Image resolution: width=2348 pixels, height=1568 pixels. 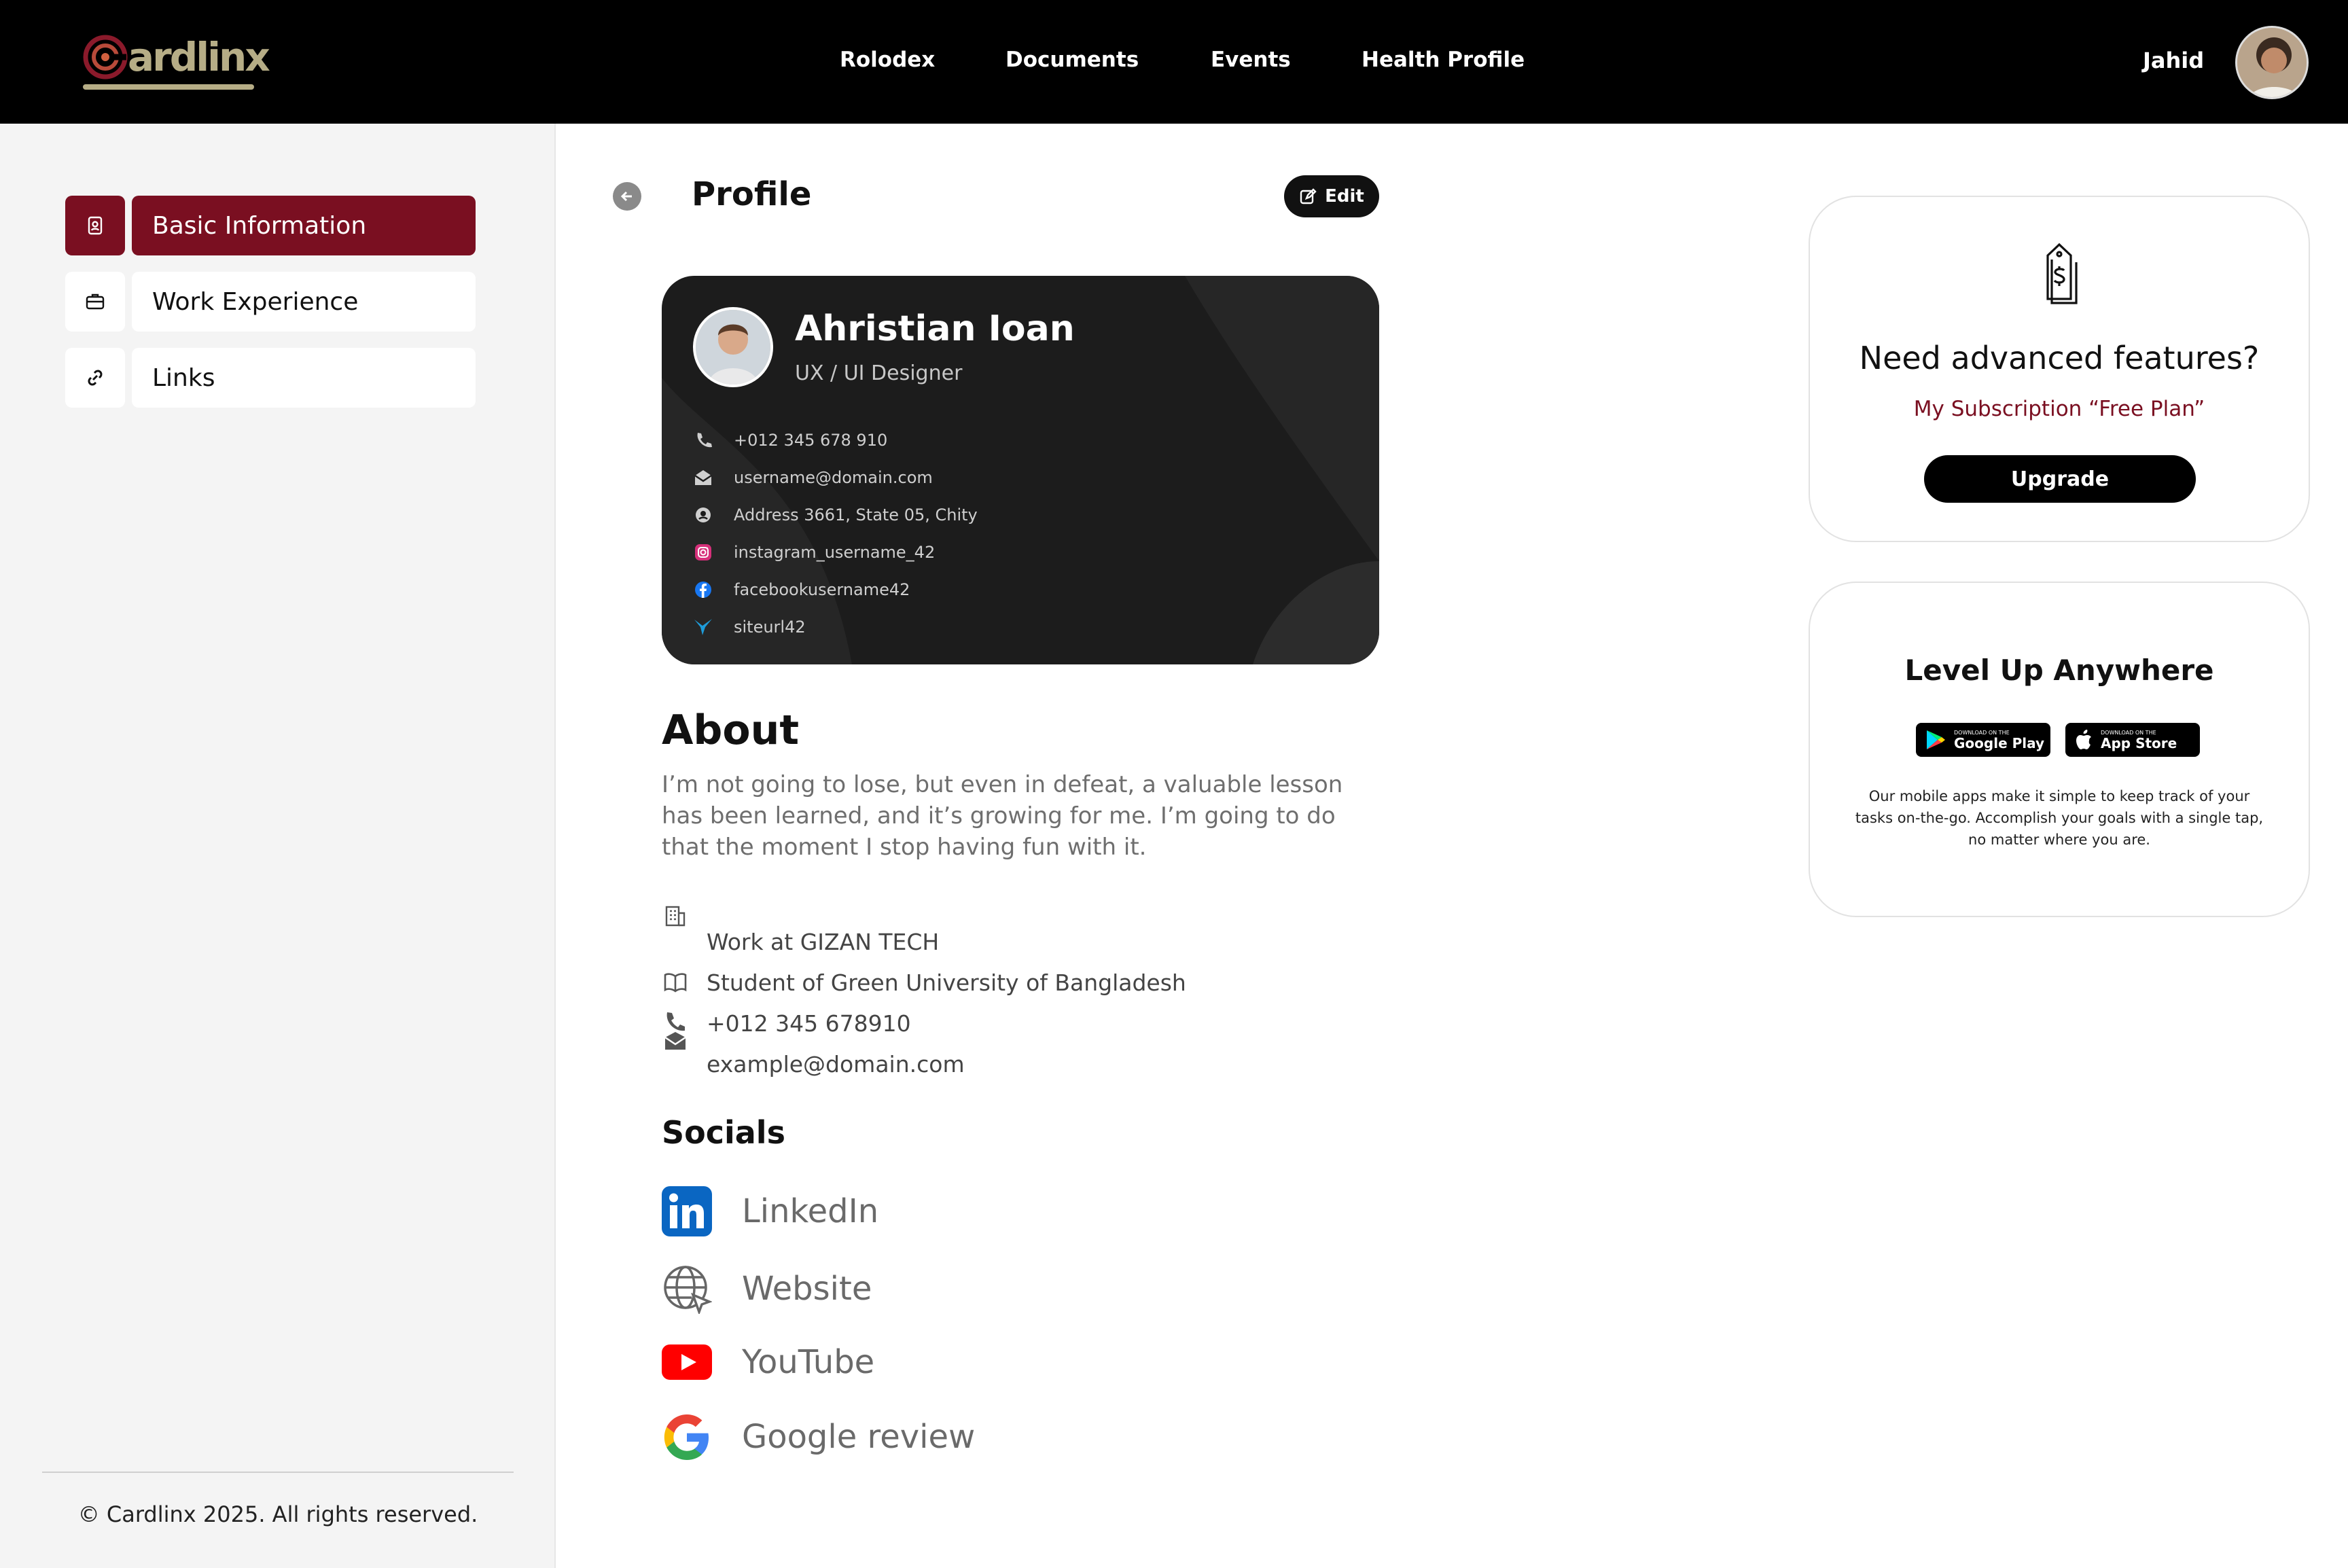 I want to click on id-card-icon, so click(x=95, y=226).